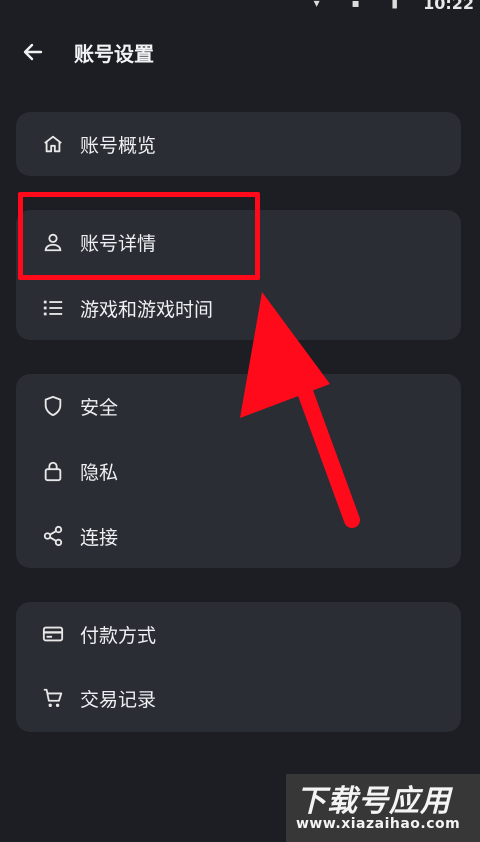 This screenshot has width=480, height=842. I want to click on annotation-arrow, so click(300, 410).